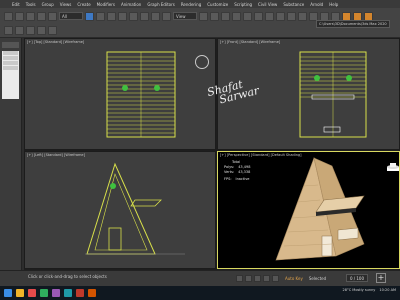 Image resolution: width=400 pixels, height=300 pixels. What do you see at coordinates (144, 16) in the screenshot?
I see `select-and-rotate-icon` at bounding box center [144, 16].